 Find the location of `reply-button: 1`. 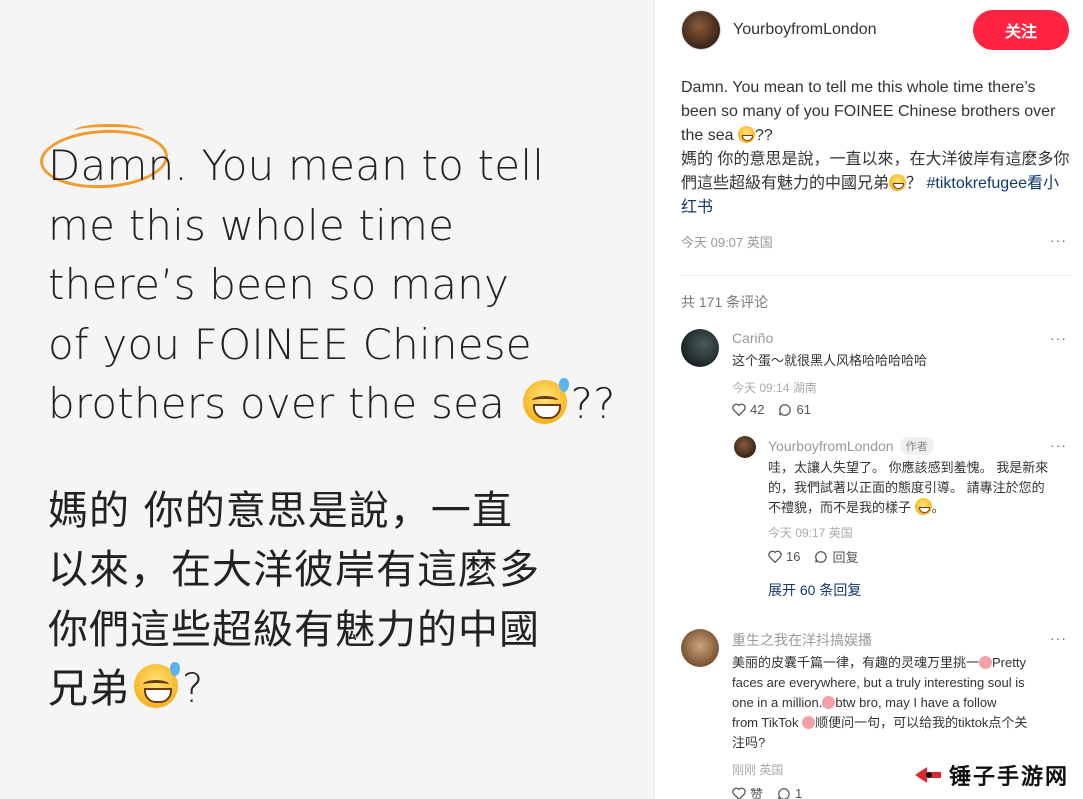

reply-button: 1 is located at coordinates (789, 792).